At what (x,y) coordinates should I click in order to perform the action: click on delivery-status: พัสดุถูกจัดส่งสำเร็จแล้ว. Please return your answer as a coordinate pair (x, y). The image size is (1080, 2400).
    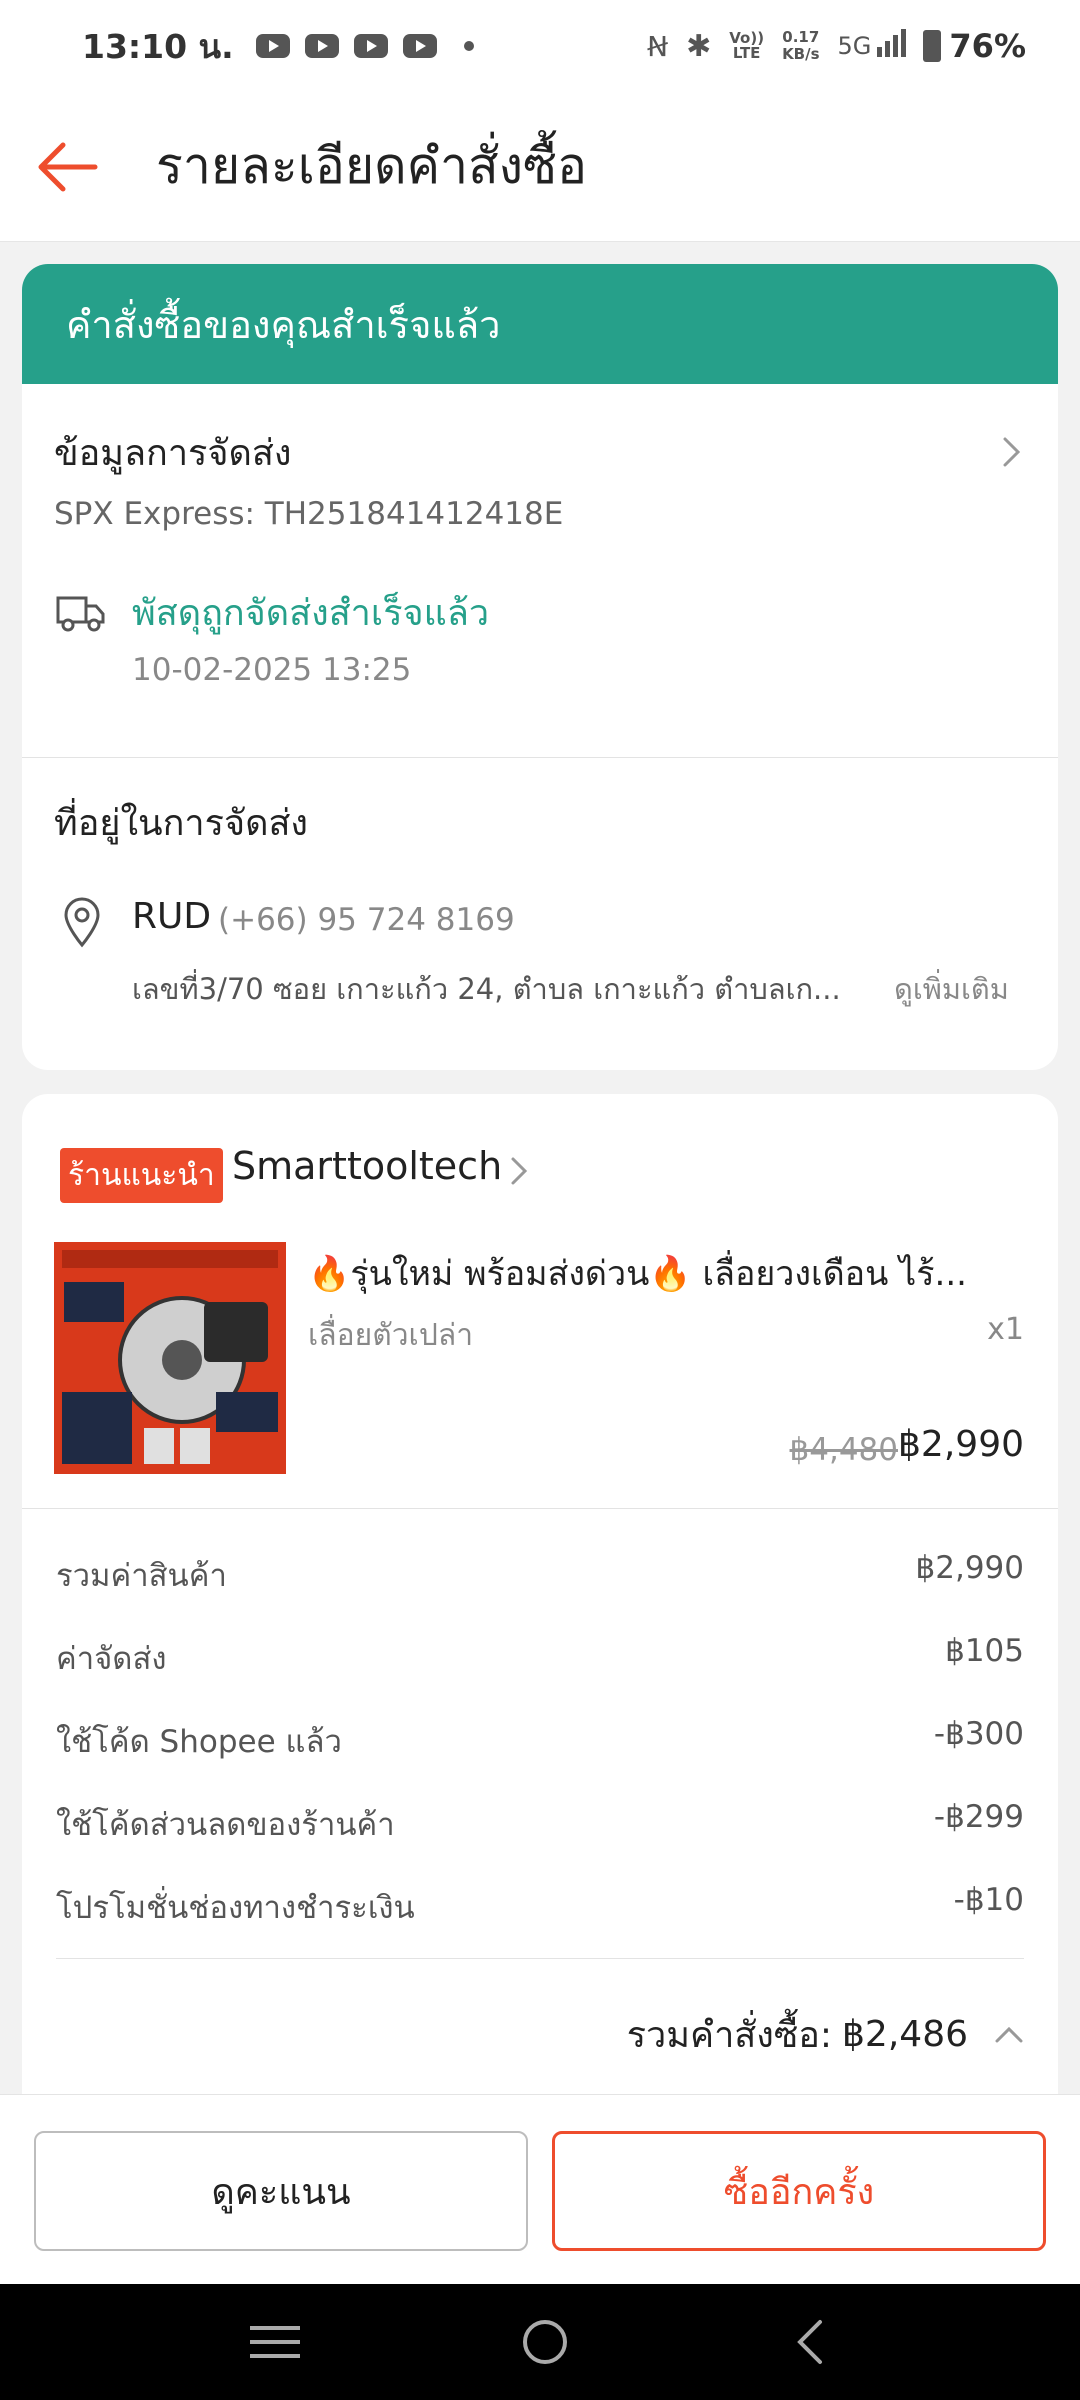
    Looking at the image, I should click on (311, 613).